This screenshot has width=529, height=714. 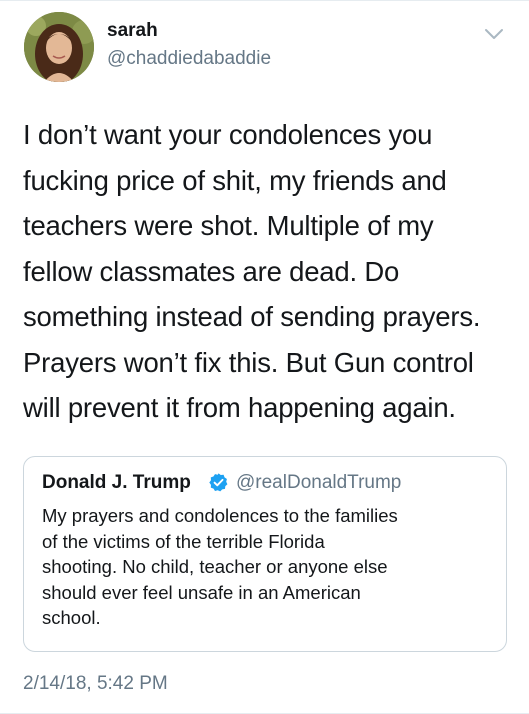 What do you see at coordinates (132, 31) in the screenshot?
I see `author-name: sarah` at bounding box center [132, 31].